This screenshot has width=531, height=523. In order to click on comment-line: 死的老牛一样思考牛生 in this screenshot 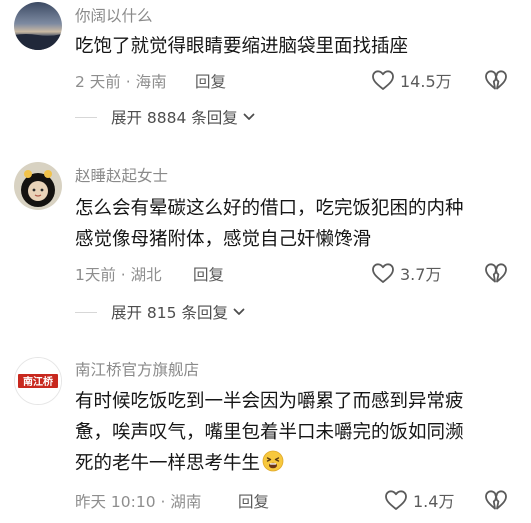, I will do `click(168, 463)`.